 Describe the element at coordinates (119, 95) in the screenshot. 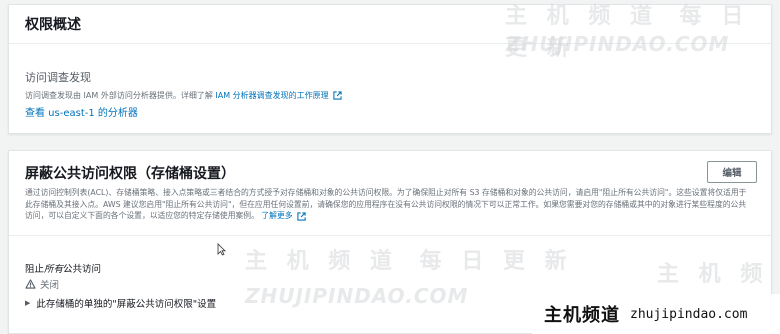

I see `findings-desc-text: 访问调查发现由 IAM 外部访问分析器提供。详细了解` at that location.